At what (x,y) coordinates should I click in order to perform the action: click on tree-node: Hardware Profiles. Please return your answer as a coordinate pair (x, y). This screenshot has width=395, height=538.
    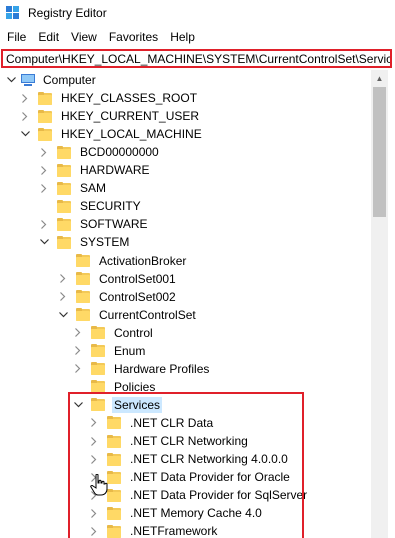
    Looking at the image, I should click on (142, 369).